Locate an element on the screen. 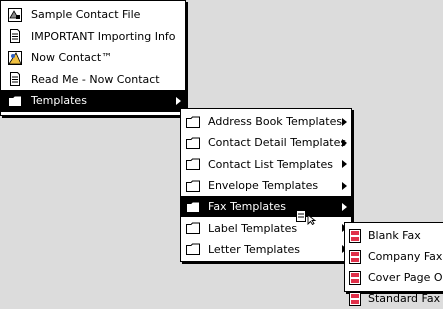 Image resolution: width=443 pixels, height=309 pixels. menu-item-label: Sample Contact File is located at coordinates (86, 15).